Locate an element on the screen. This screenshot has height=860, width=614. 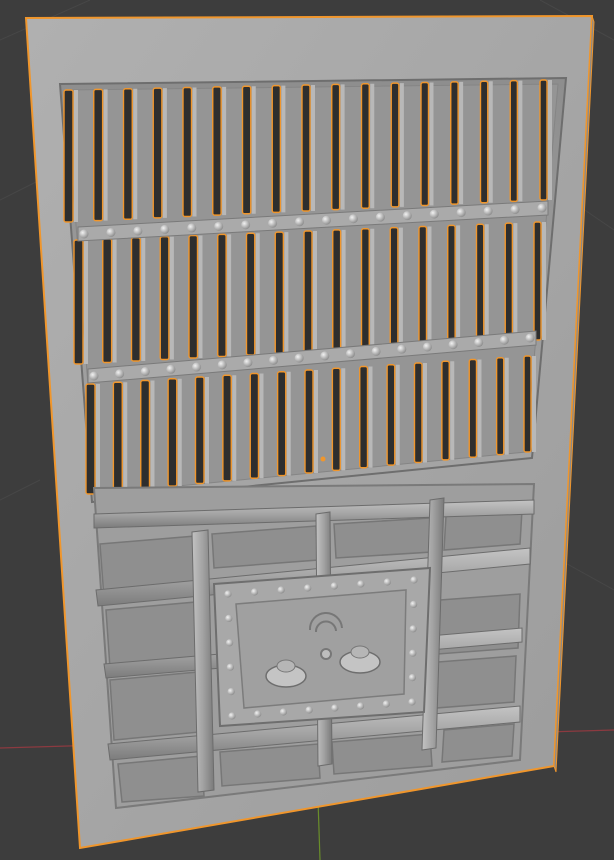
hatch-inner-plate is located at coordinates (321, 649).